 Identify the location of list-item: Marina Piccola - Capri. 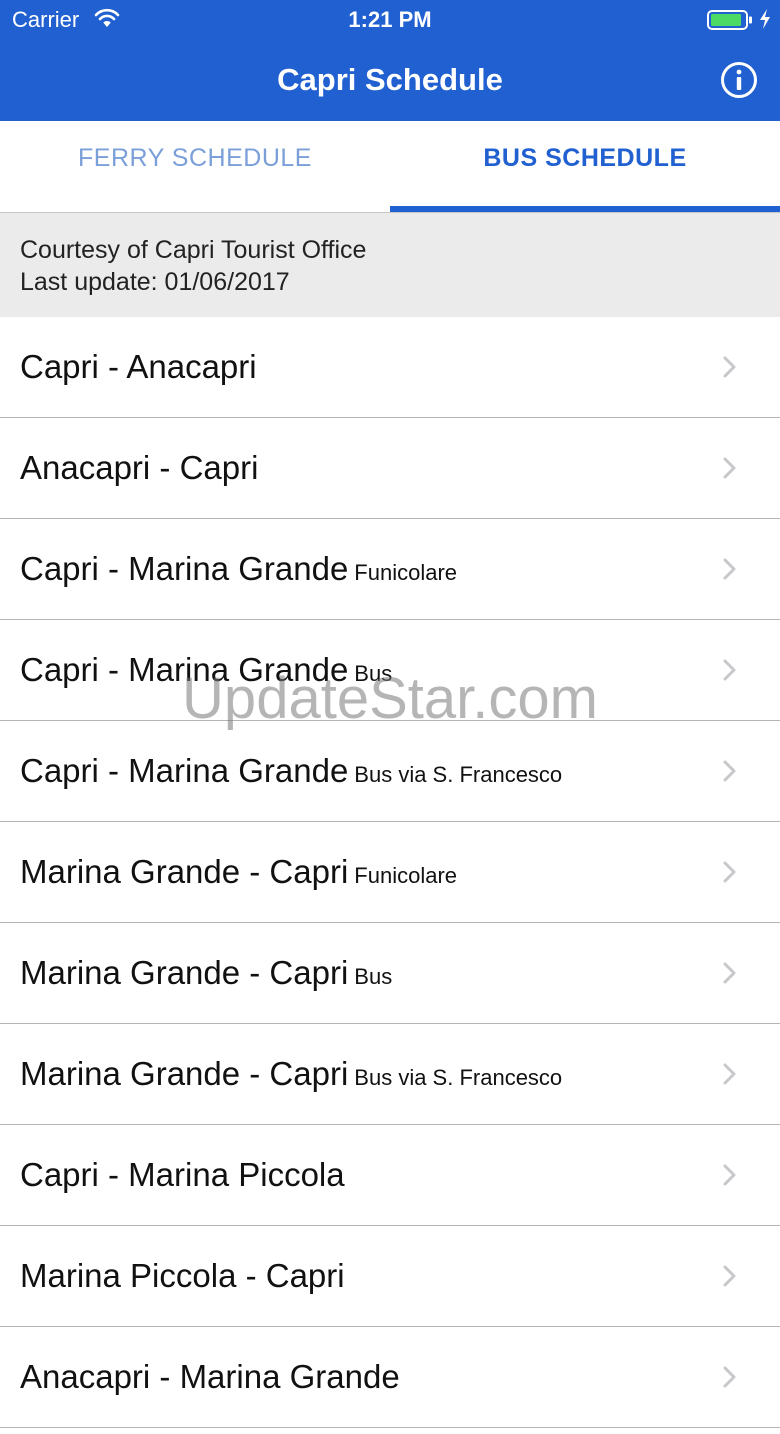
(390, 1276).